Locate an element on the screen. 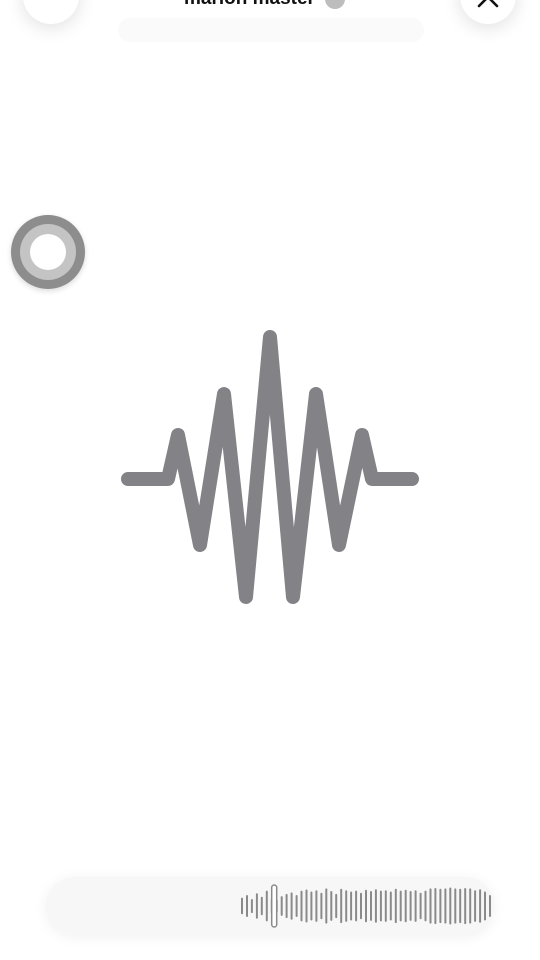 The width and height of the screenshot is (540, 960). menu-button is located at coordinates (51, 12).